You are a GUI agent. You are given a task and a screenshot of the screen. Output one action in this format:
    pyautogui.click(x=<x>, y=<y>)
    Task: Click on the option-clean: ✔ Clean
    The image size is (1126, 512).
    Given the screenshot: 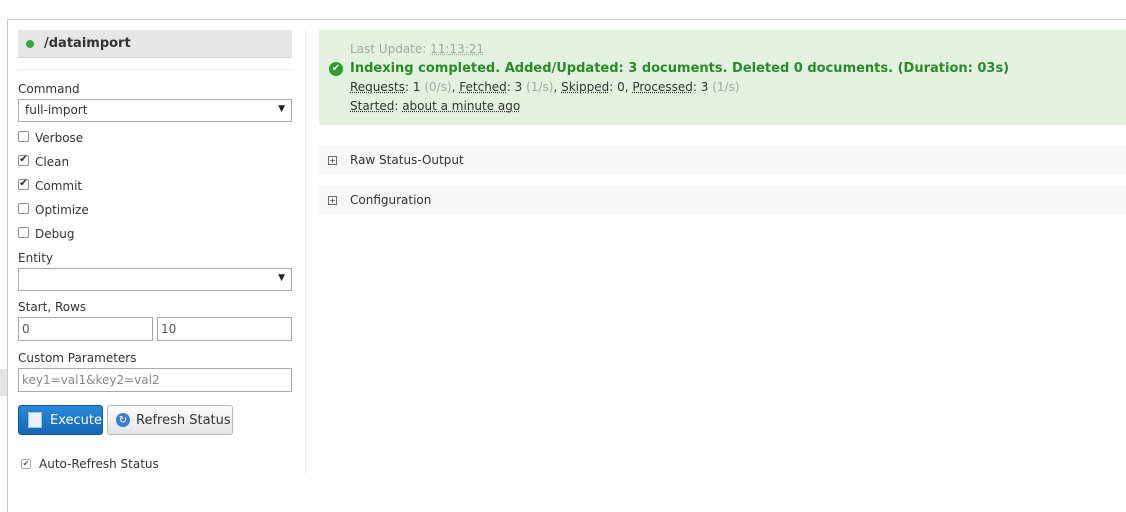 What is the action you would take?
    pyautogui.click(x=44, y=161)
    